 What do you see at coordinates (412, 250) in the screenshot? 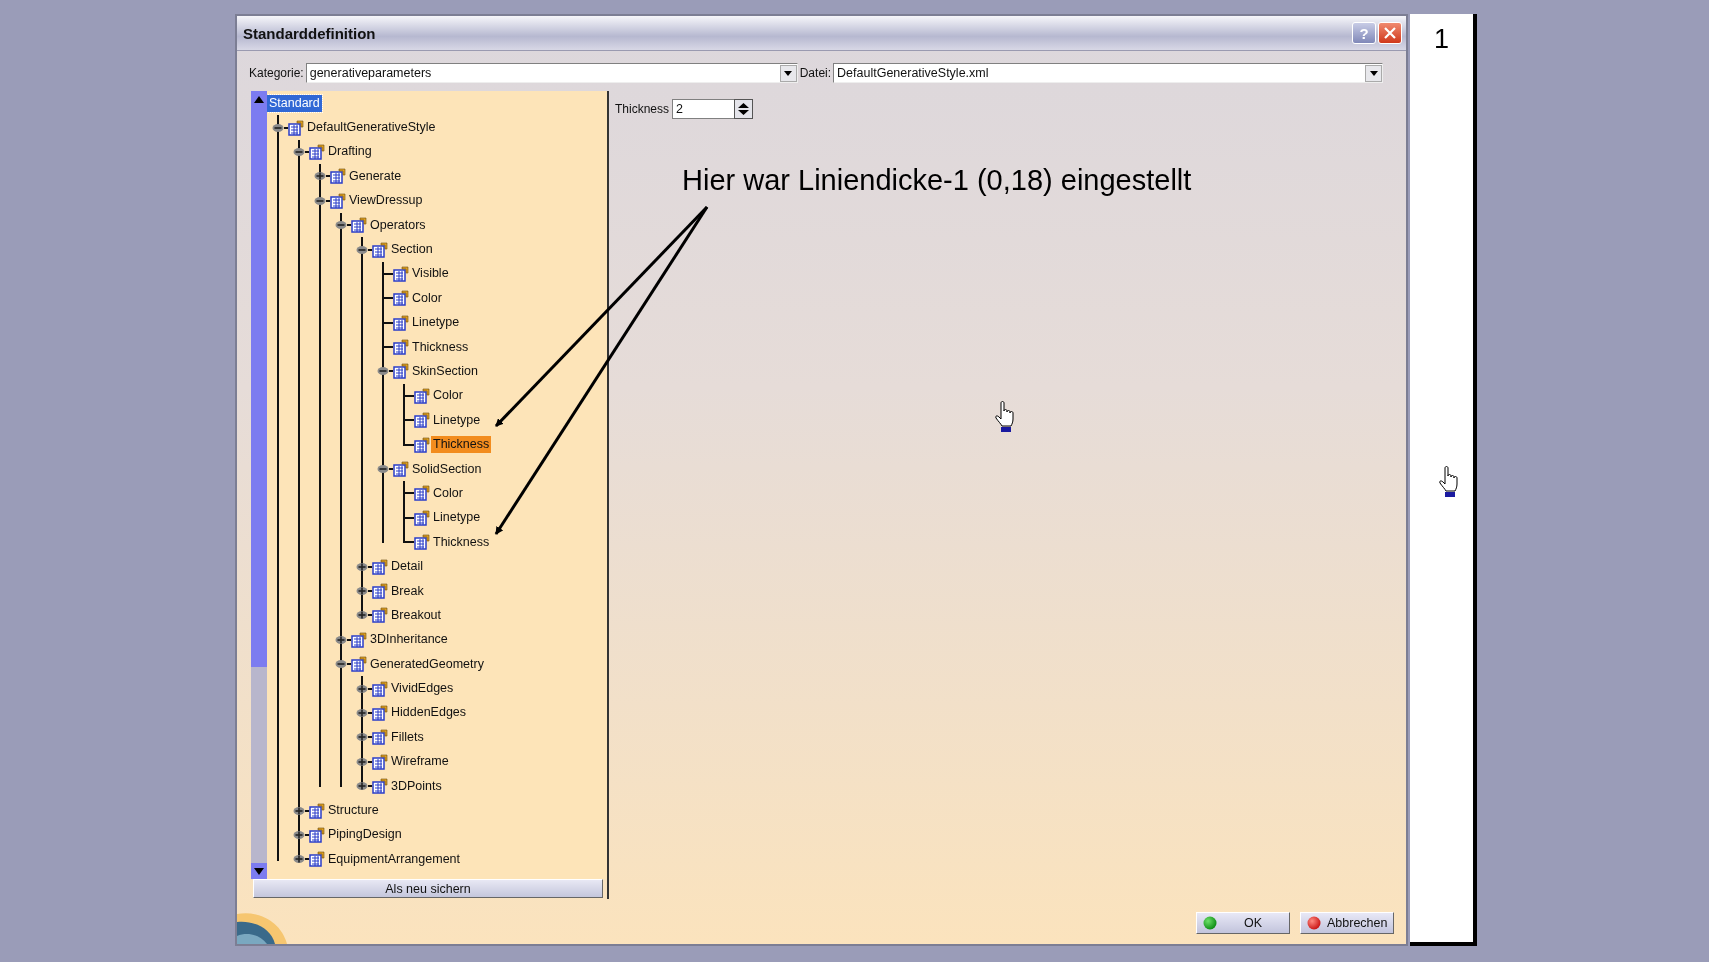
I see `tree-item: Section` at bounding box center [412, 250].